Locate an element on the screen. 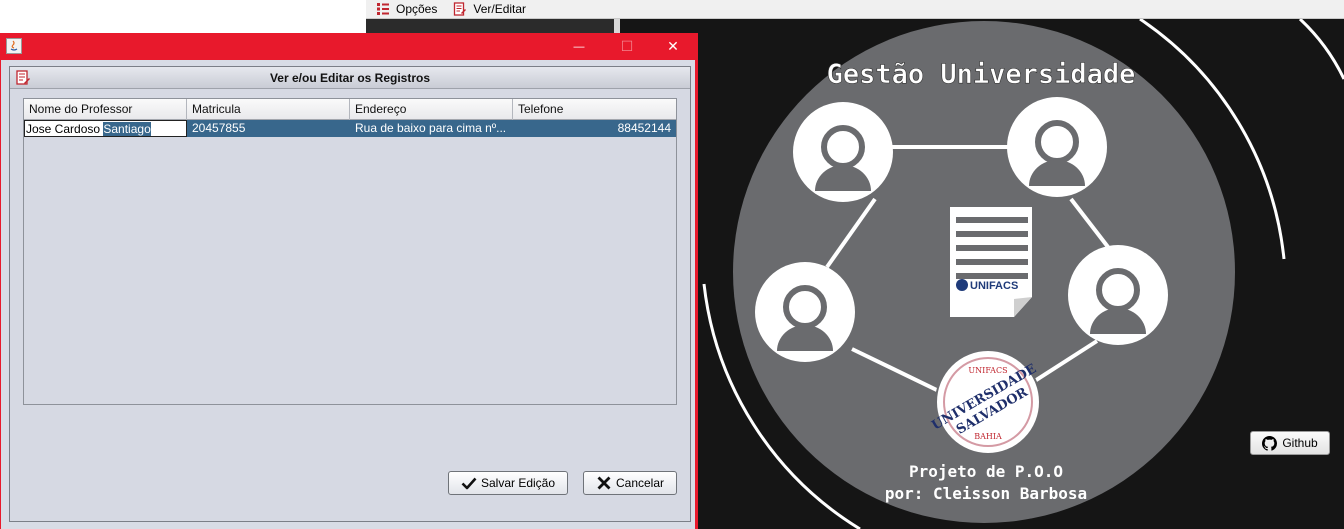 The image size is (1344, 529). column-header-endereco: Endereço is located at coordinates (431, 109).